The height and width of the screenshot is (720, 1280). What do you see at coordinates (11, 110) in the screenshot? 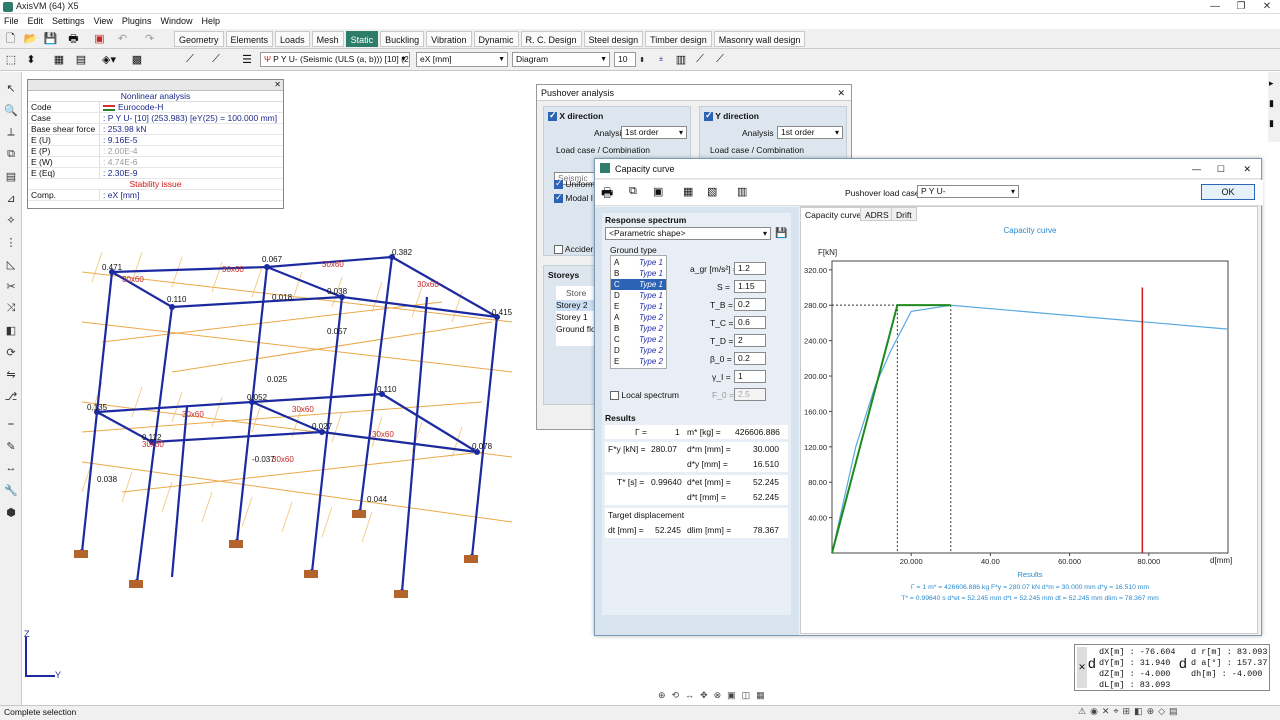
I see `zoom-icon: 🔍` at bounding box center [11, 110].